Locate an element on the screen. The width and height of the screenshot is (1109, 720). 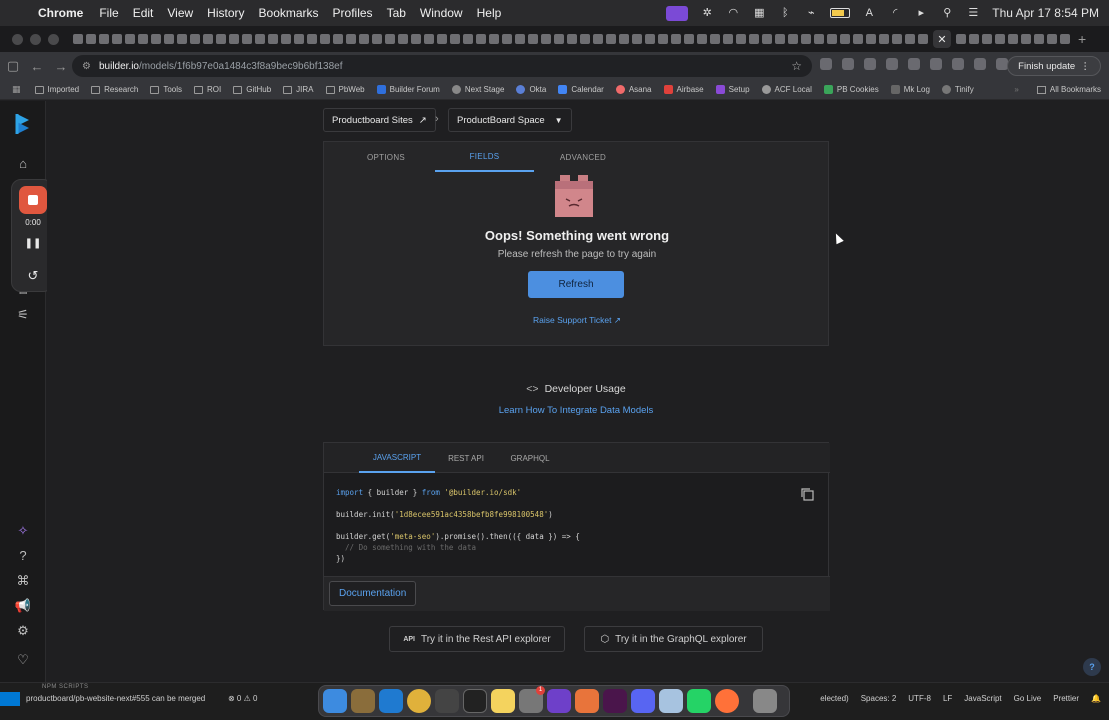
breadcrumb-site: Productboard Sites ↗ is located at coordinates (379, 120).